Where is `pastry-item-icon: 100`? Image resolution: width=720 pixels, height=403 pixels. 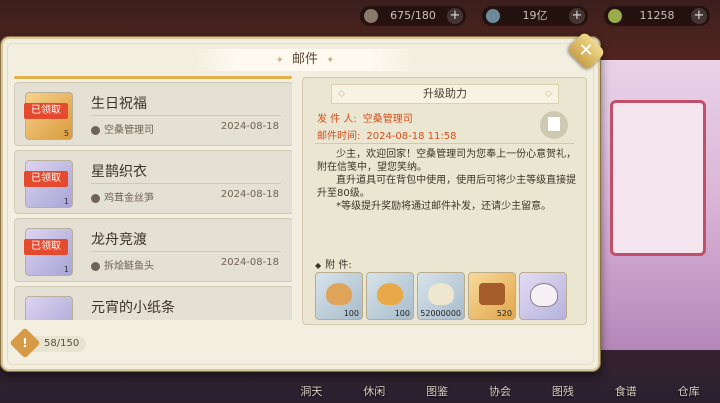 pastry-item-icon: 100 is located at coordinates (390, 296).